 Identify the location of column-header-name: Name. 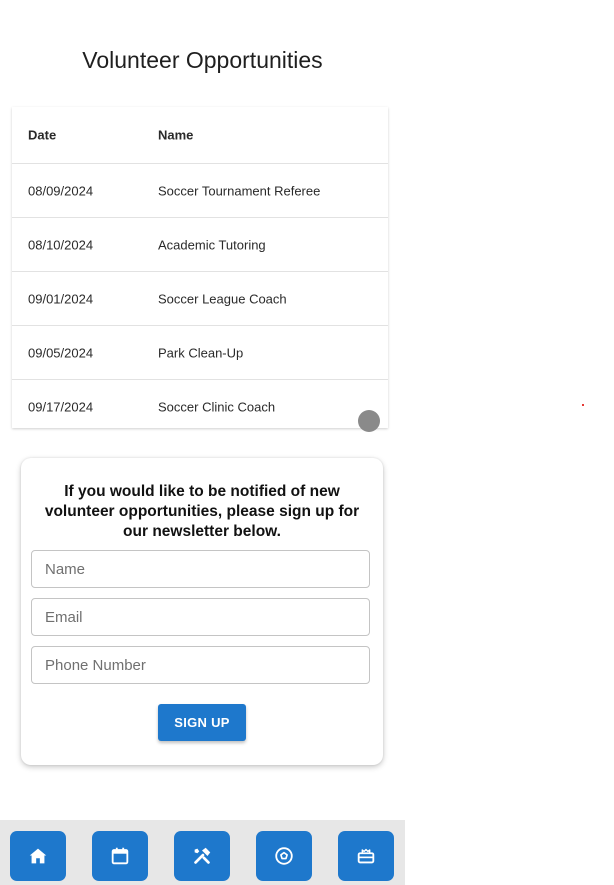
(175, 135).